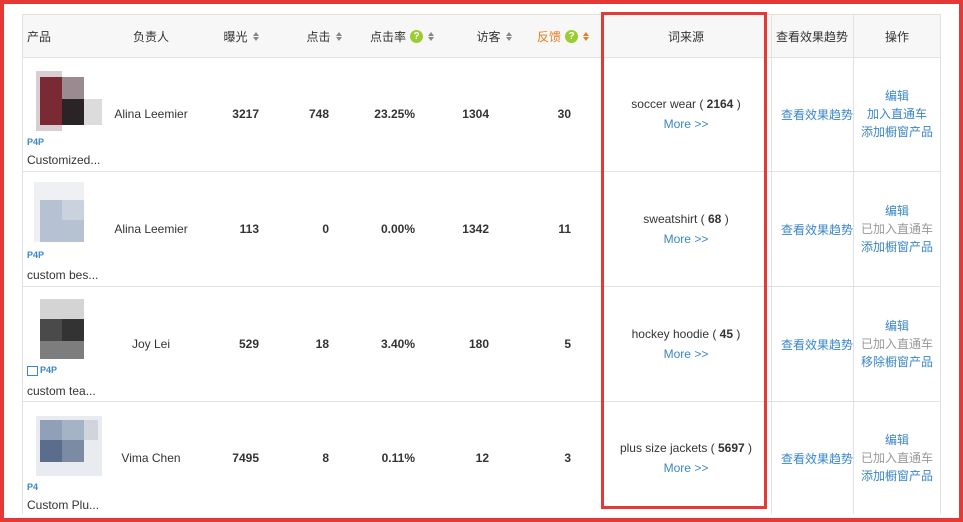 Image resolution: width=963 pixels, height=522 pixels. What do you see at coordinates (151, 458) in the screenshot?
I see `owner-name: Vima Chen` at bounding box center [151, 458].